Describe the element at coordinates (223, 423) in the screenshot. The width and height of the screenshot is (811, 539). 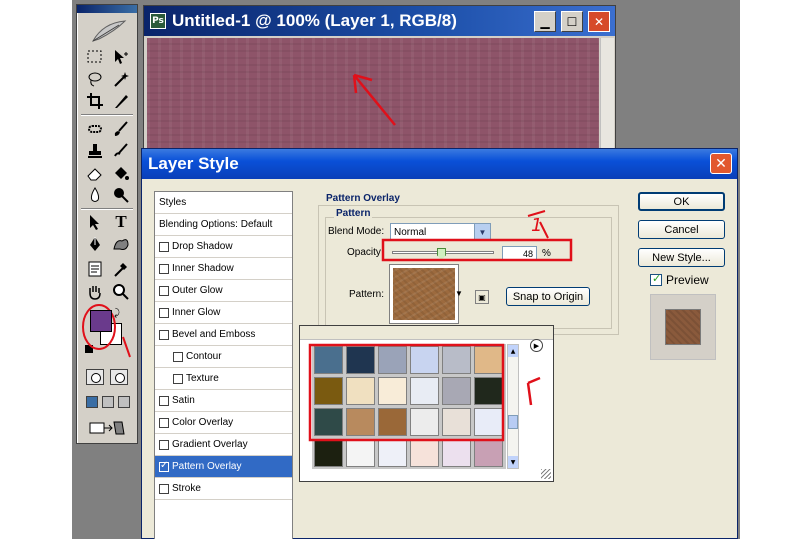
I see `style-item: Color Overlay` at that location.